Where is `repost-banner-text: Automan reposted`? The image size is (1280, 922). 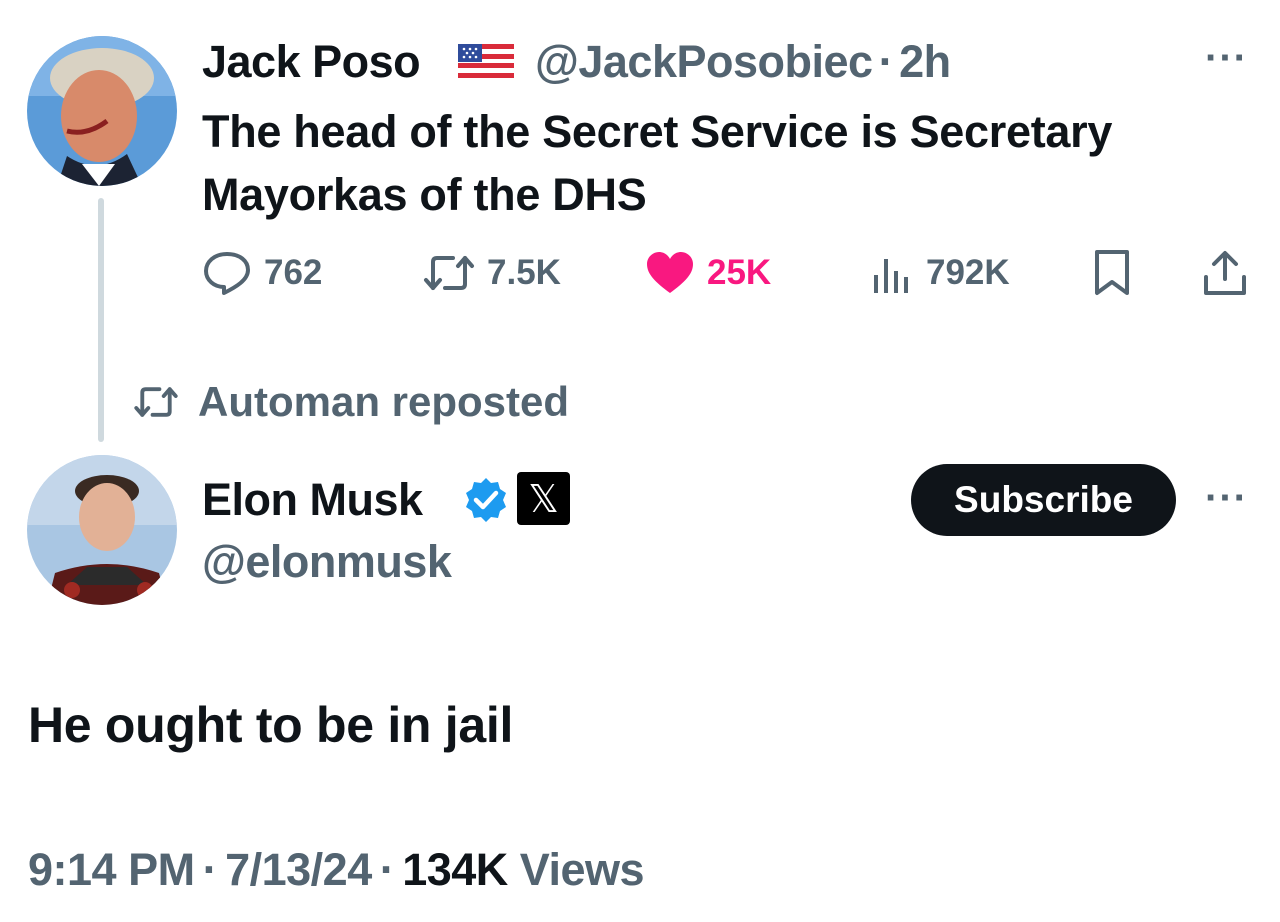
repost-banner-text: Automan reposted is located at coordinates (384, 401).